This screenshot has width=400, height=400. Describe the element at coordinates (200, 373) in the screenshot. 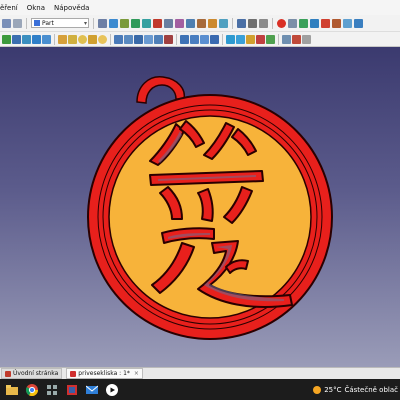

I see `document-tab-bar: Úvodní stránka privesekliska : 1* ×` at that location.